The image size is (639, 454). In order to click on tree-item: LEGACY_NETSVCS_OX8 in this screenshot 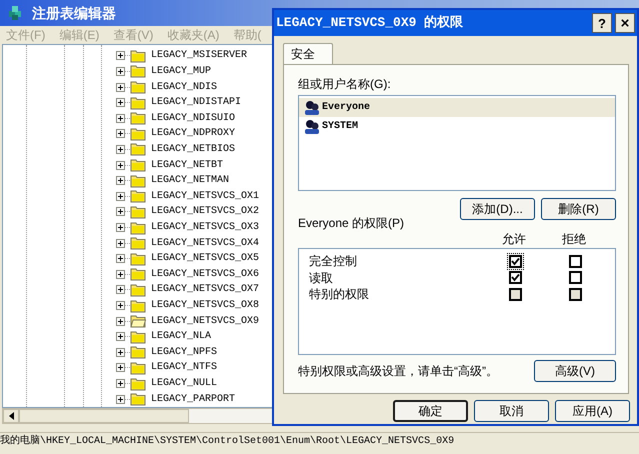, I will do `click(205, 306)`.